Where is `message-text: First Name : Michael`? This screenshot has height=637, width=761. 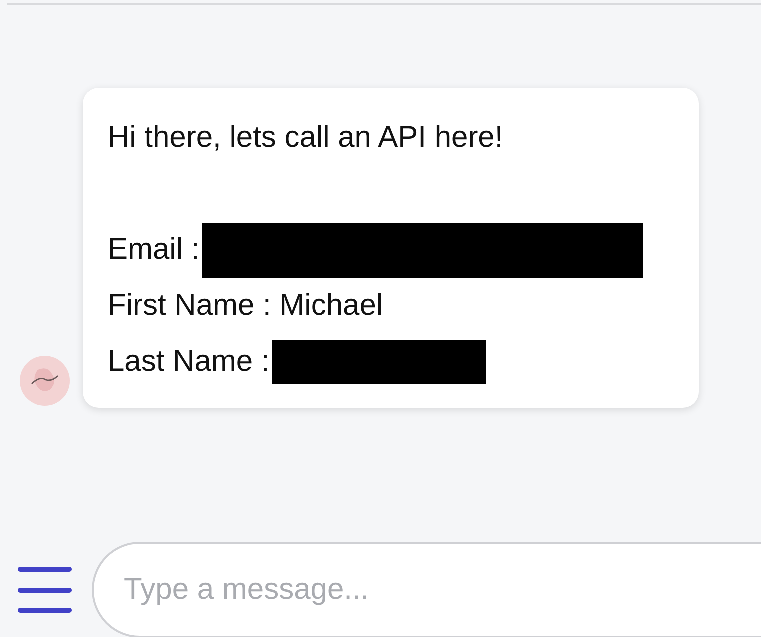 message-text: First Name : Michael is located at coordinates (246, 306).